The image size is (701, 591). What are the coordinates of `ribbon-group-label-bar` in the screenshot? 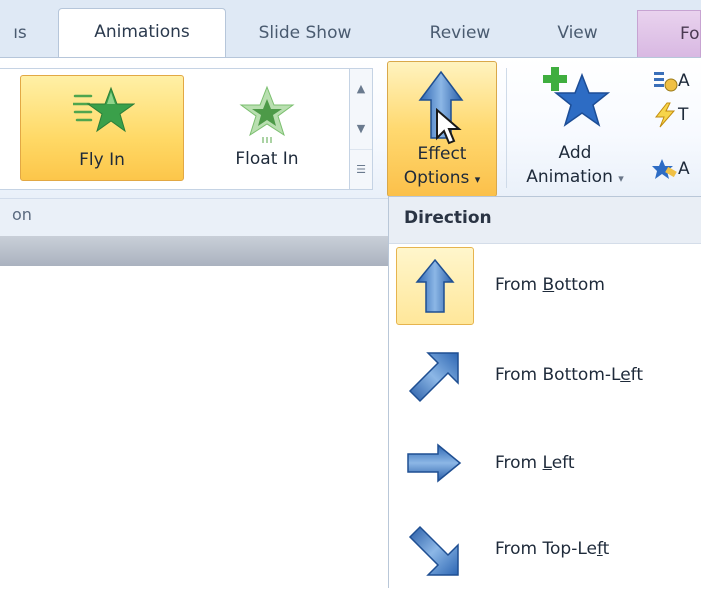 It's located at (194, 217).